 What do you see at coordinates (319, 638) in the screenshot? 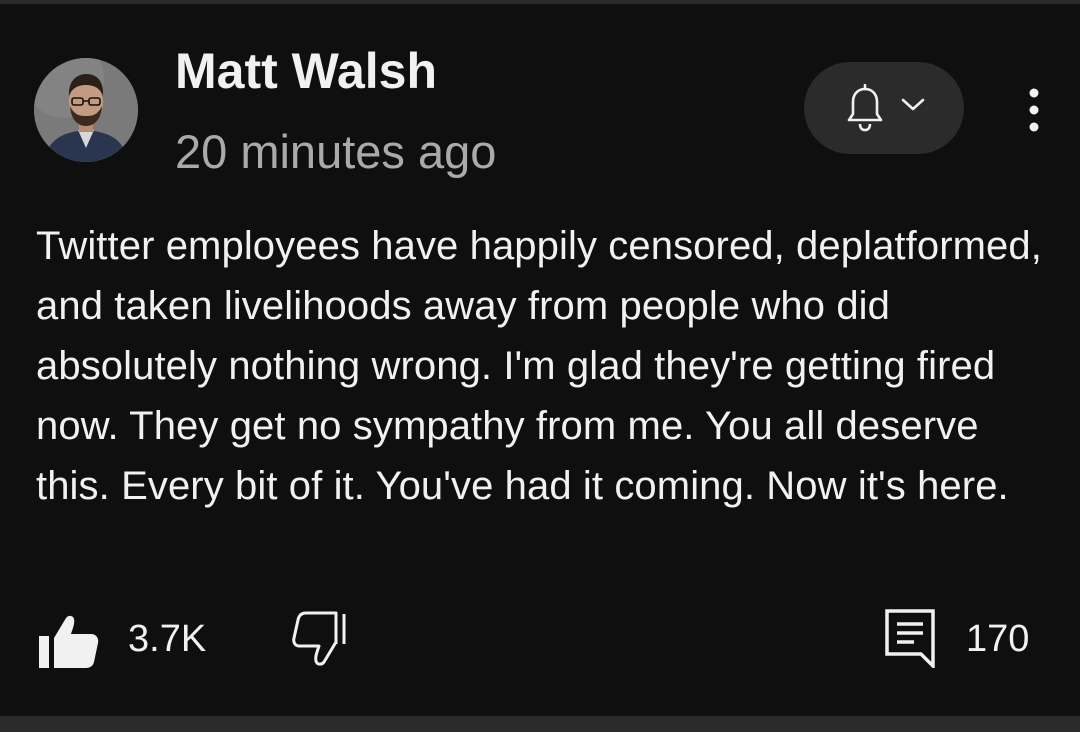
I see `thumbs-down-icon` at bounding box center [319, 638].